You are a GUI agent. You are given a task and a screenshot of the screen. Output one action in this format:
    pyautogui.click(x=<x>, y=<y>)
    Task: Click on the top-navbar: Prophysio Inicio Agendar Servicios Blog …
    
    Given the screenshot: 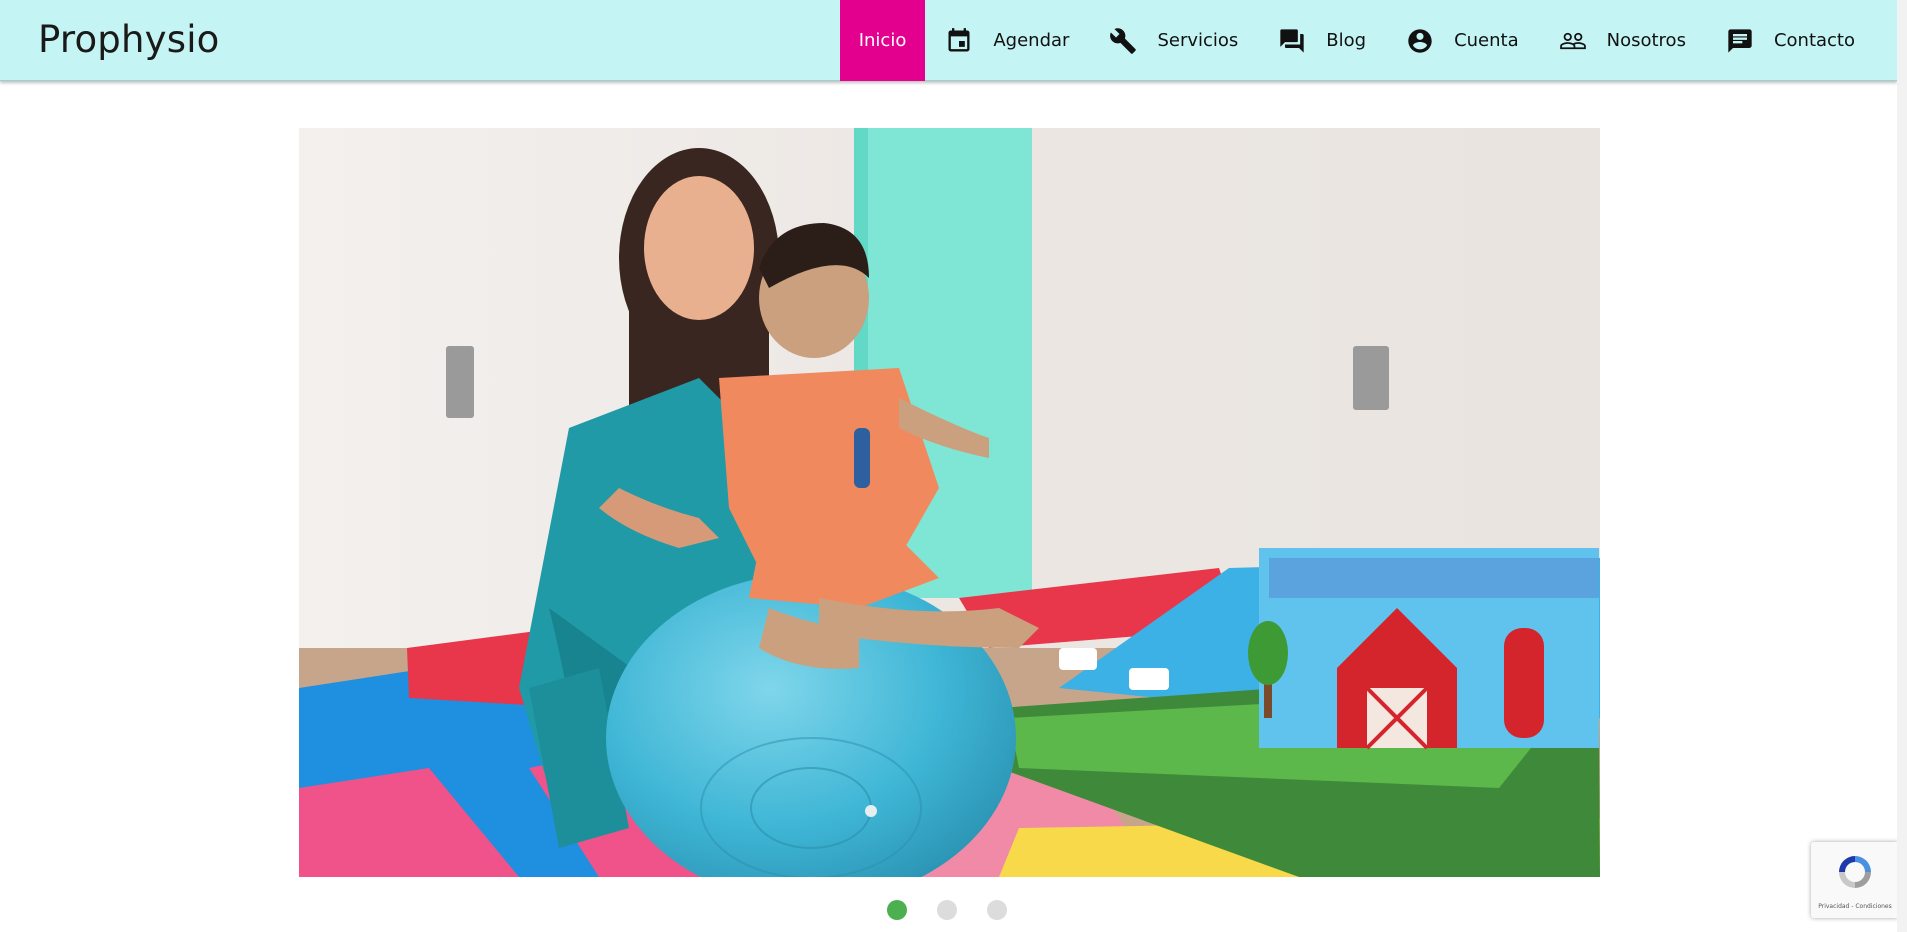 What is the action you would take?
    pyautogui.click(x=948, y=40)
    